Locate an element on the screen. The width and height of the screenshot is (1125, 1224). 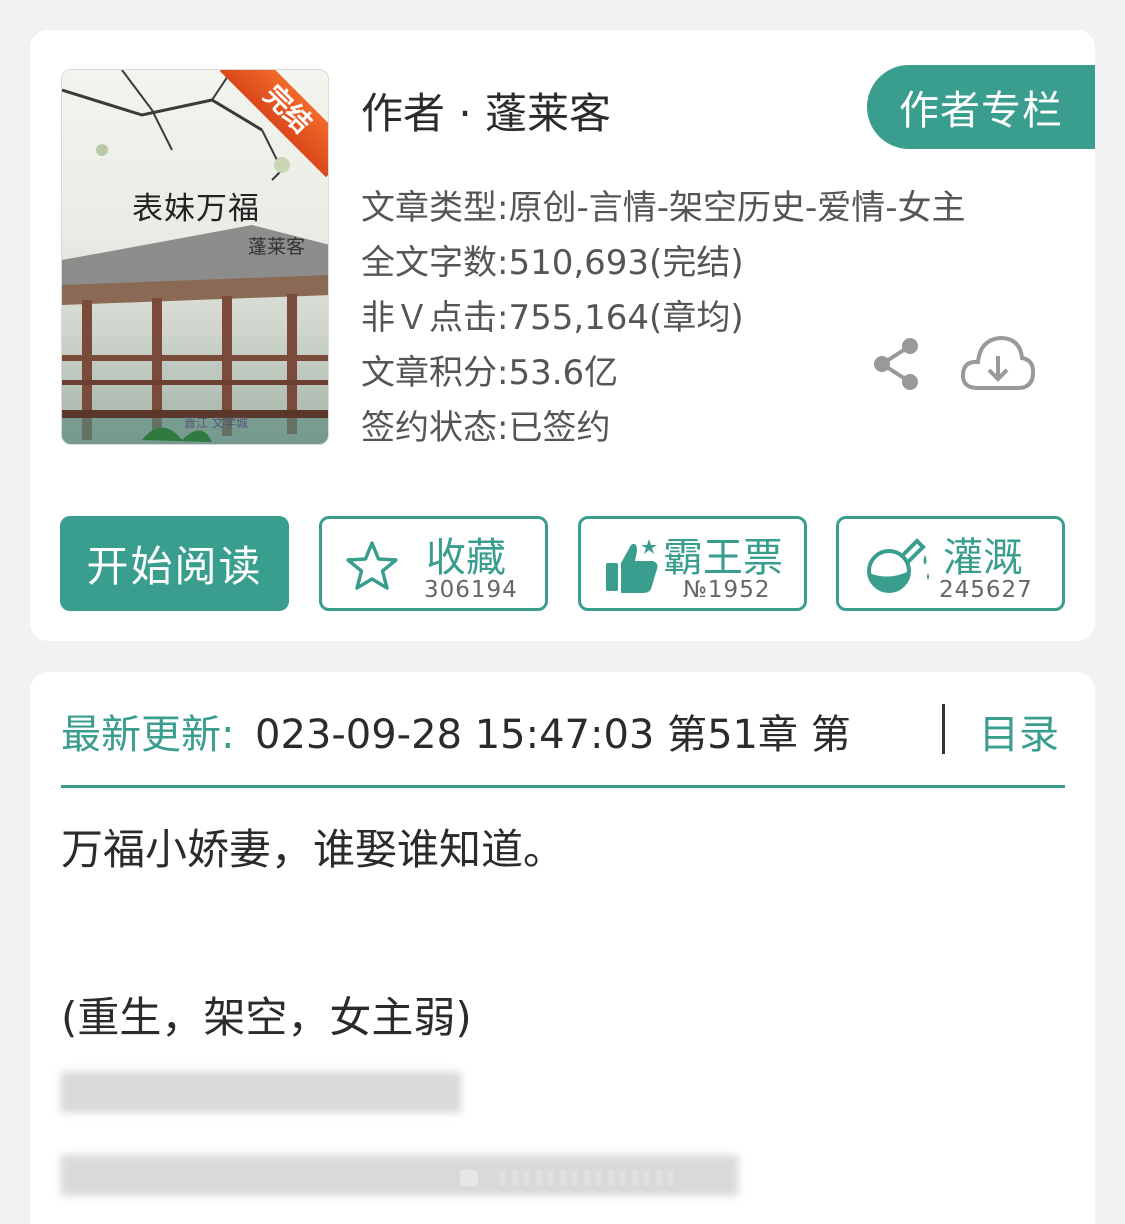
catalog-link: 目录 is located at coordinates (1019, 731).